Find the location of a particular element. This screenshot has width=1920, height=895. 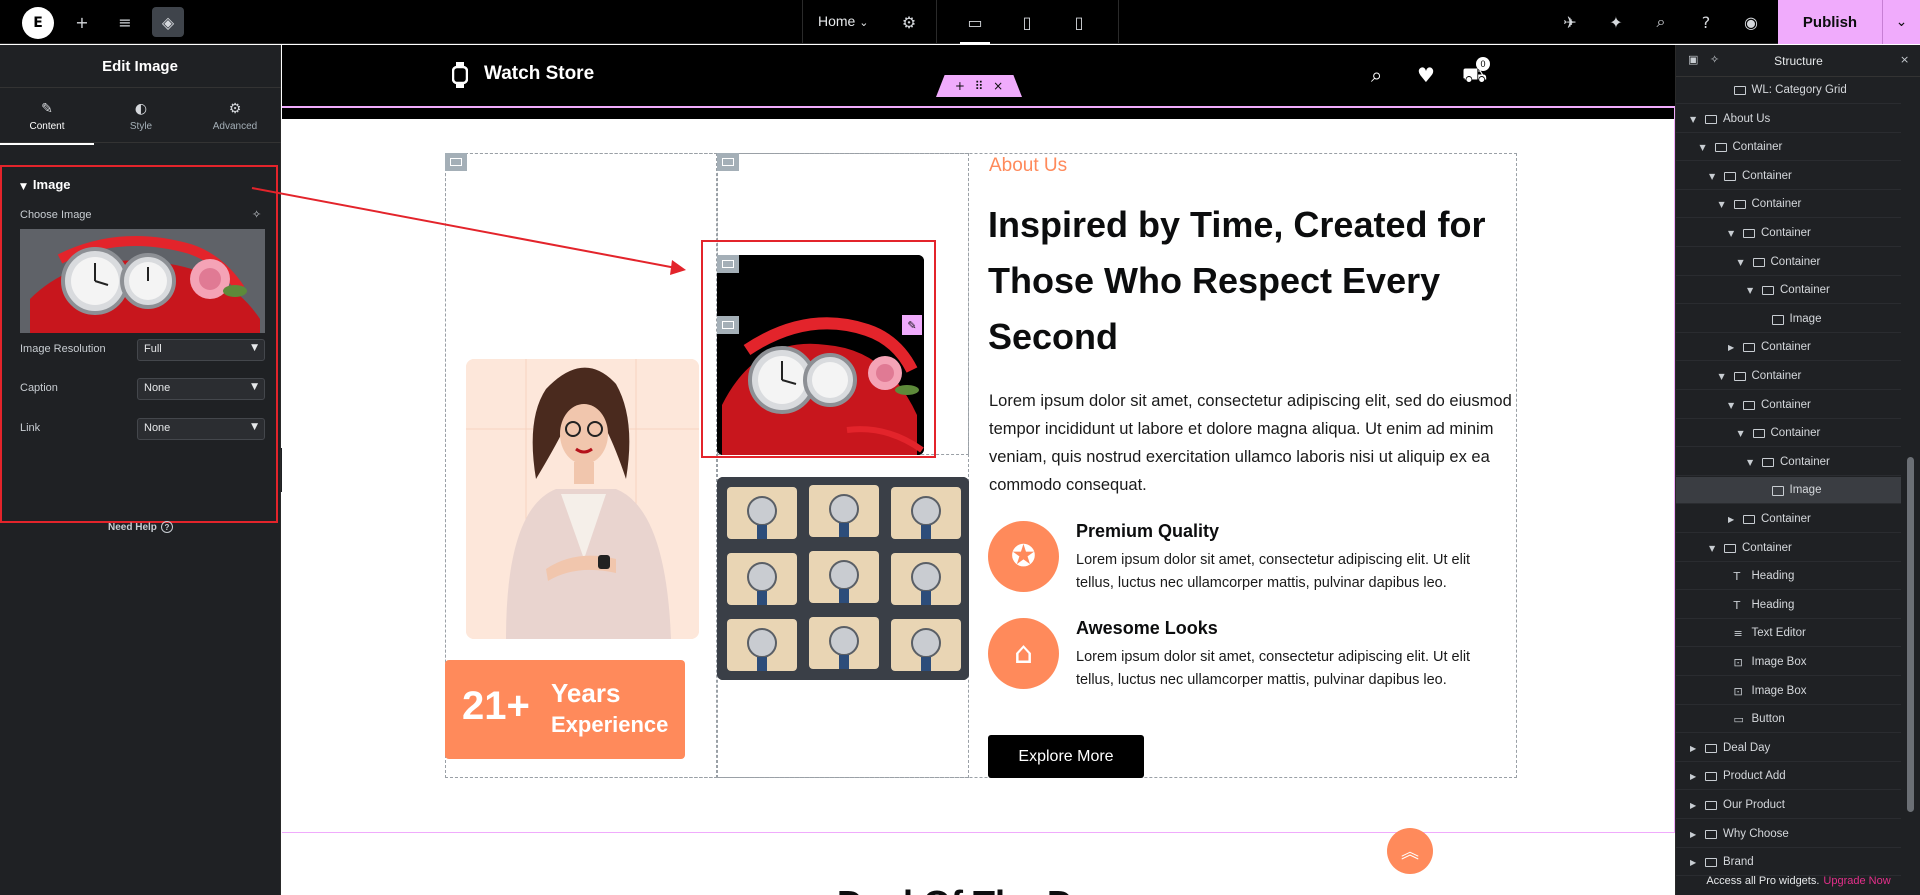

panel-title: Edit Image is located at coordinates (140, 66).